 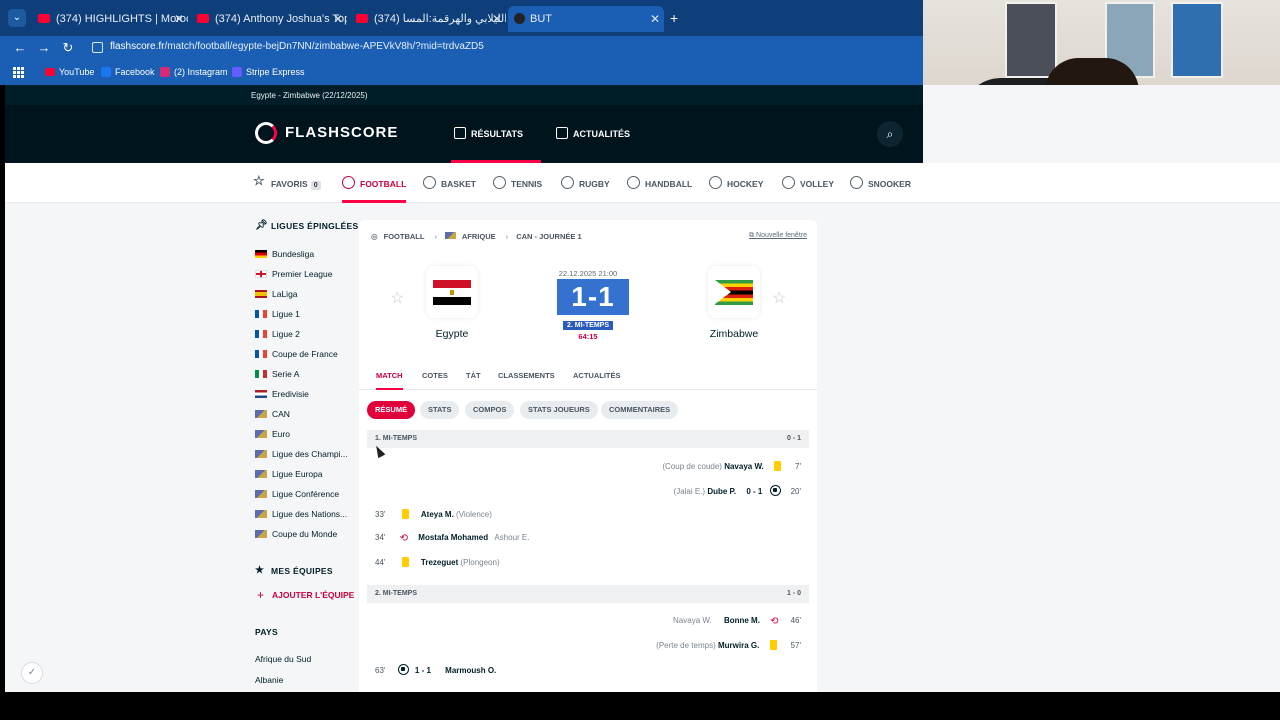 What do you see at coordinates (431, 19) in the screenshot?
I see `browser-tab: (374) ملك الليلابي والهرقمة:المسا ✕` at bounding box center [431, 19].